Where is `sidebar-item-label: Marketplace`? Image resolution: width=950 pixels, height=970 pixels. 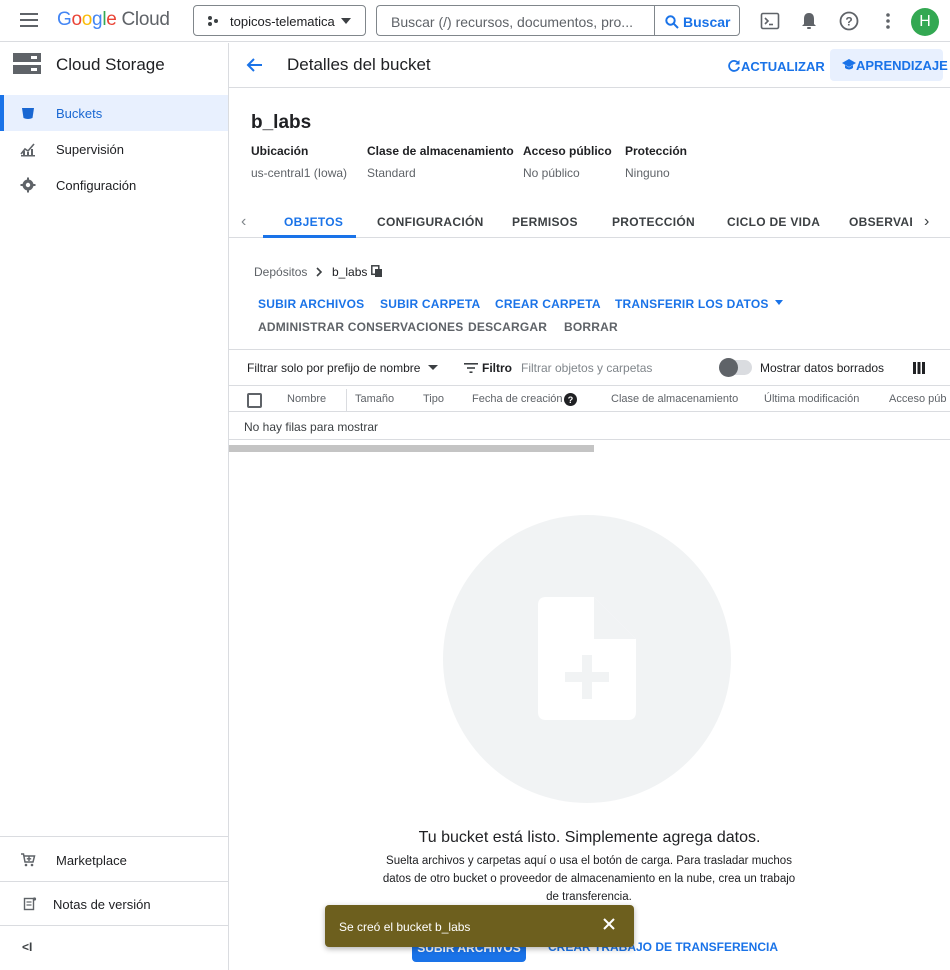 sidebar-item-label: Marketplace is located at coordinates (91, 860).